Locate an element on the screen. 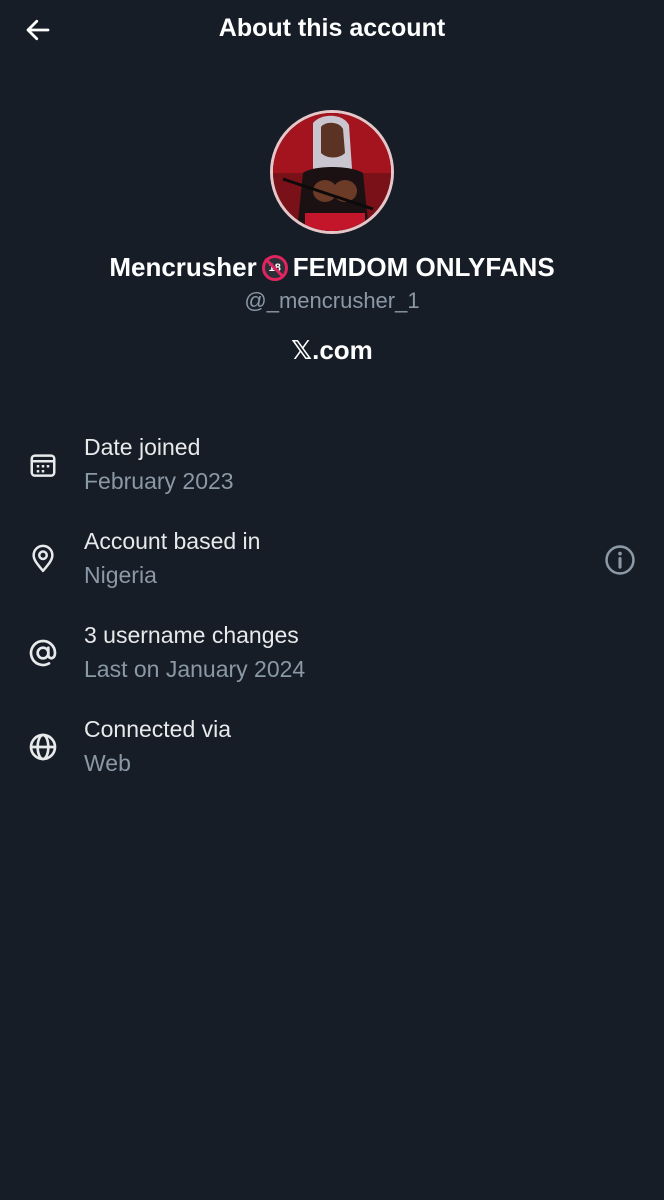 The image size is (664, 1200). info-value: Nigeria is located at coordinates (120, 575).